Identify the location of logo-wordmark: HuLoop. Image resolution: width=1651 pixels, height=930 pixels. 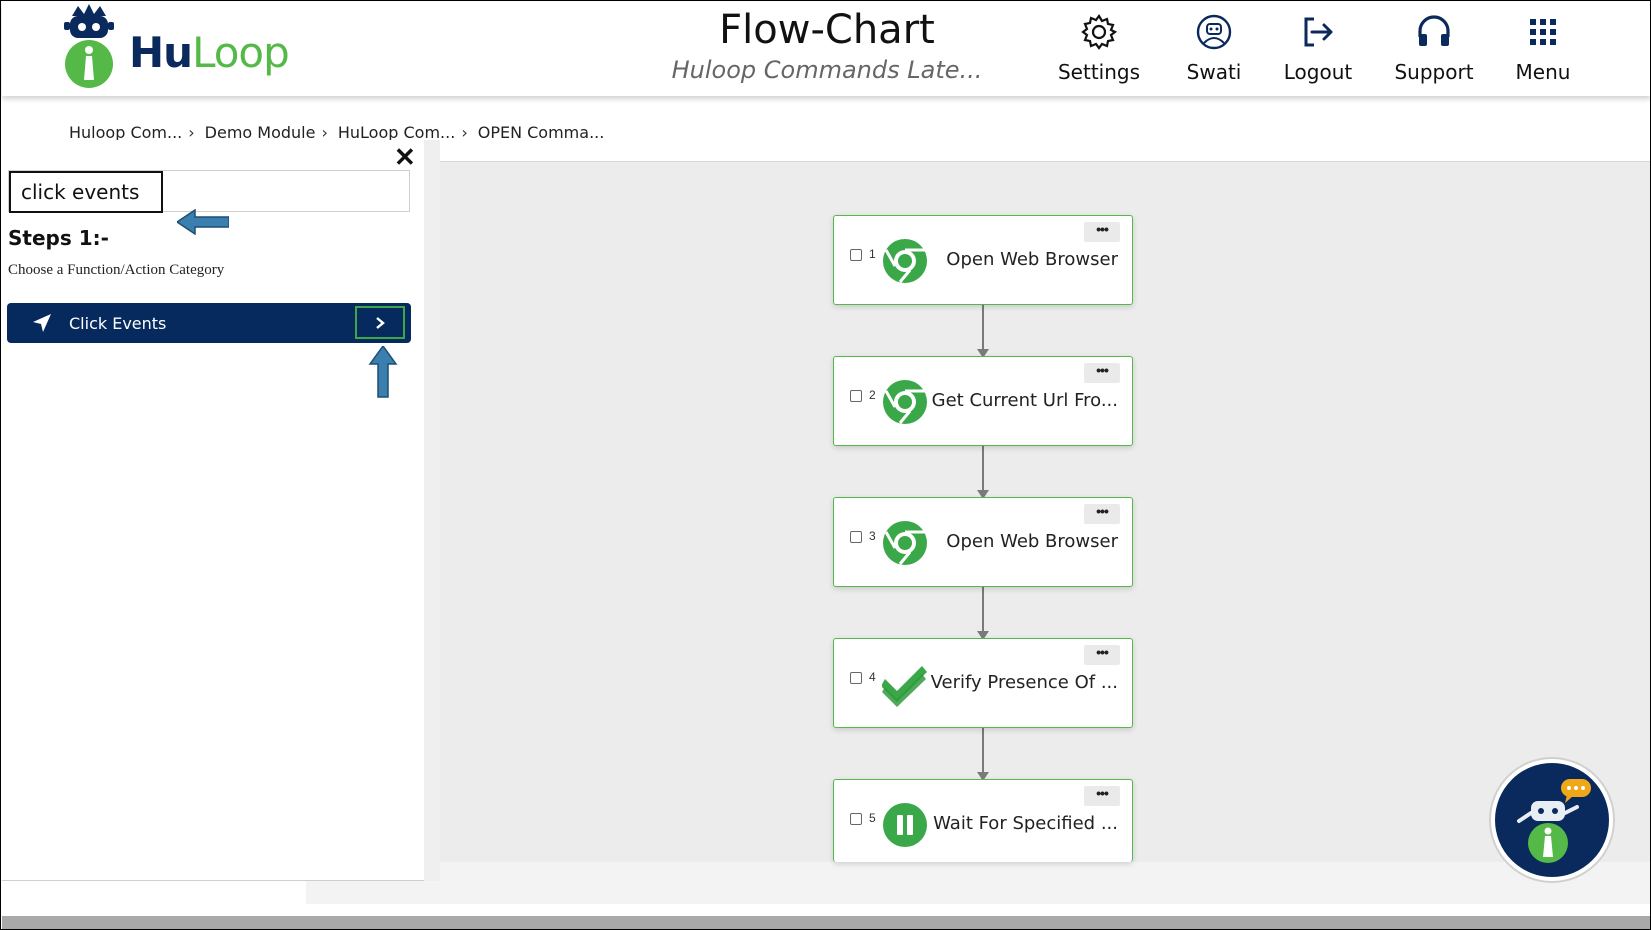
(209, 52).